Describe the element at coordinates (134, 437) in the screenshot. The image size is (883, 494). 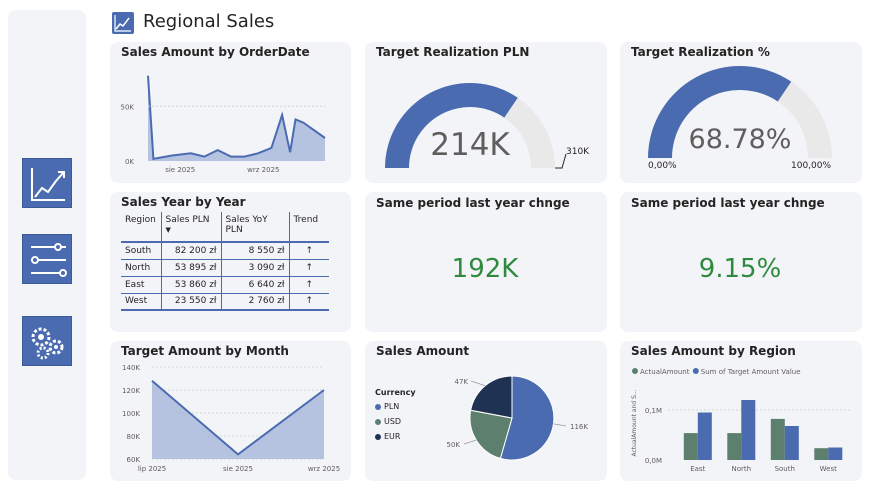
I see `y-tick-label: 80K` at that location.